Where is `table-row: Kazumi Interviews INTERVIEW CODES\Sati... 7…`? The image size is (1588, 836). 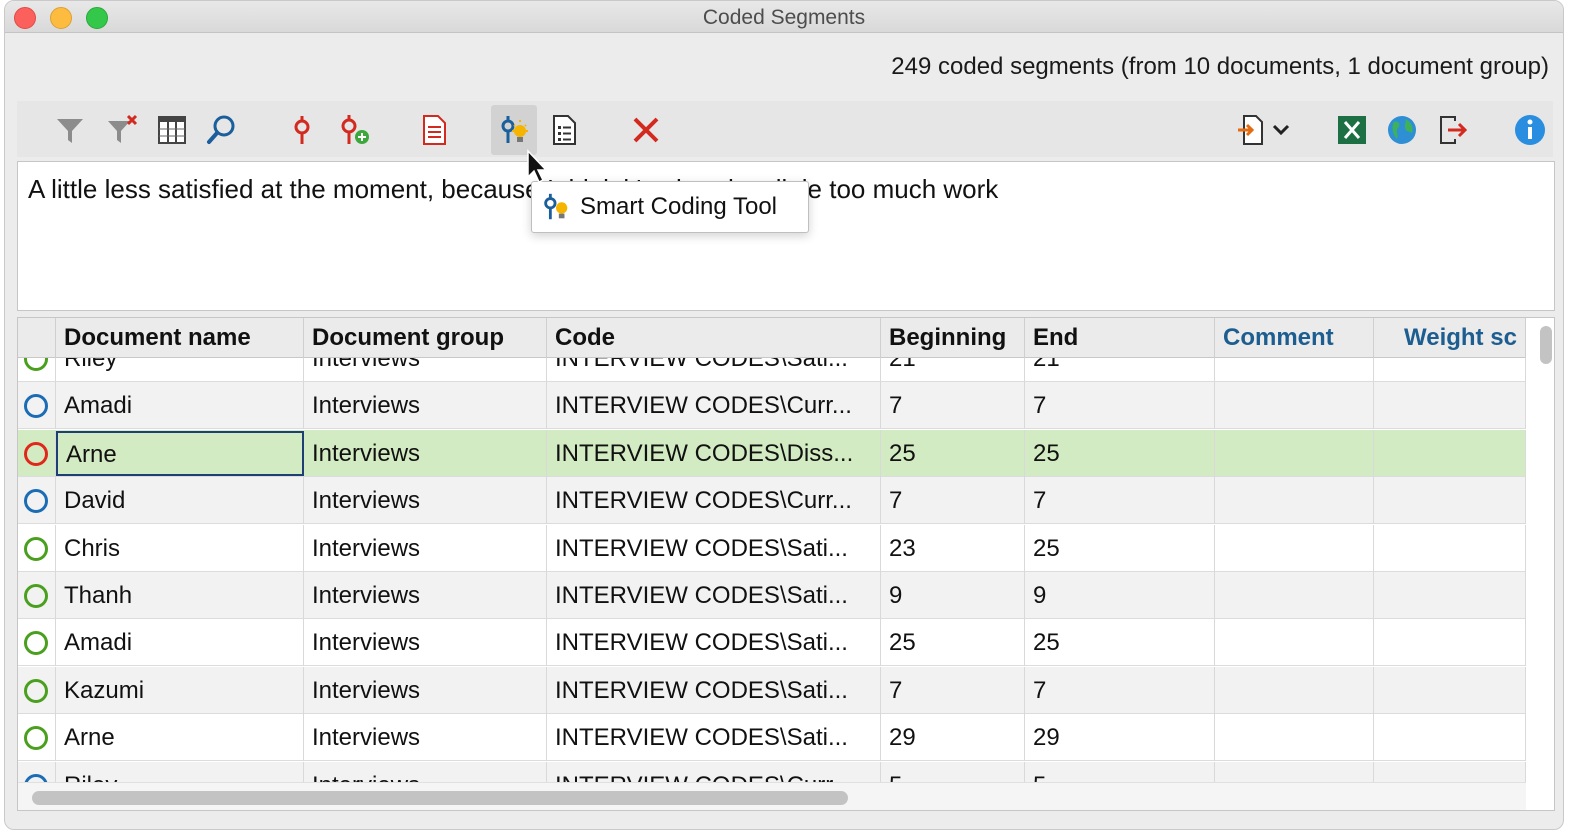
table-row: Kazumi Interviews INTERVIEW CODES\Sati... 7… is located at coordinates (772, 690).